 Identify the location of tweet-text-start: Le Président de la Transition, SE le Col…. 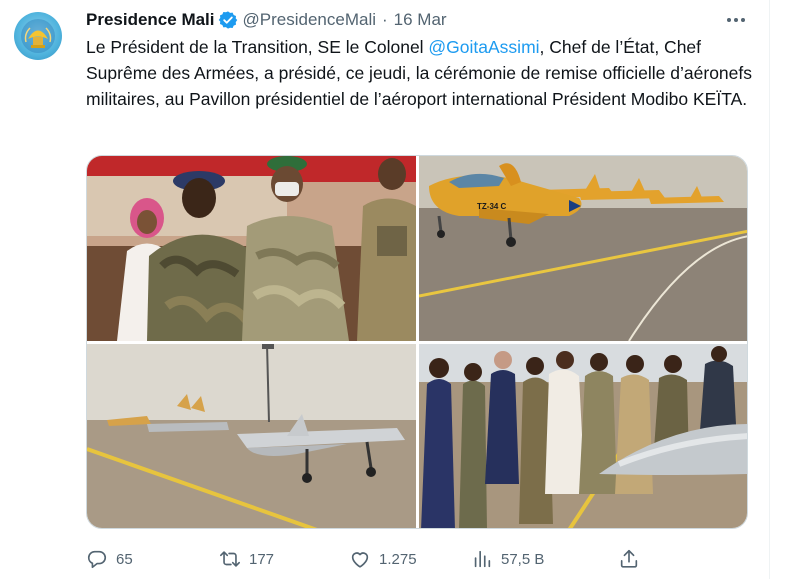
(257, 47).